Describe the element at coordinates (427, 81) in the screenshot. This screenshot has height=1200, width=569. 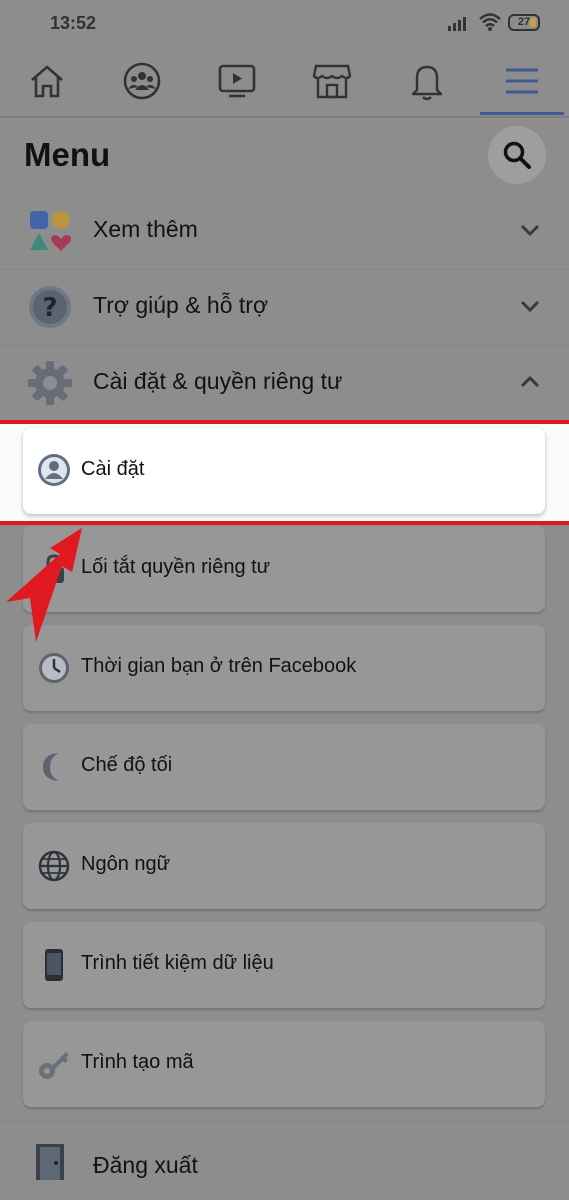
I see `notifications-icon` at that location.